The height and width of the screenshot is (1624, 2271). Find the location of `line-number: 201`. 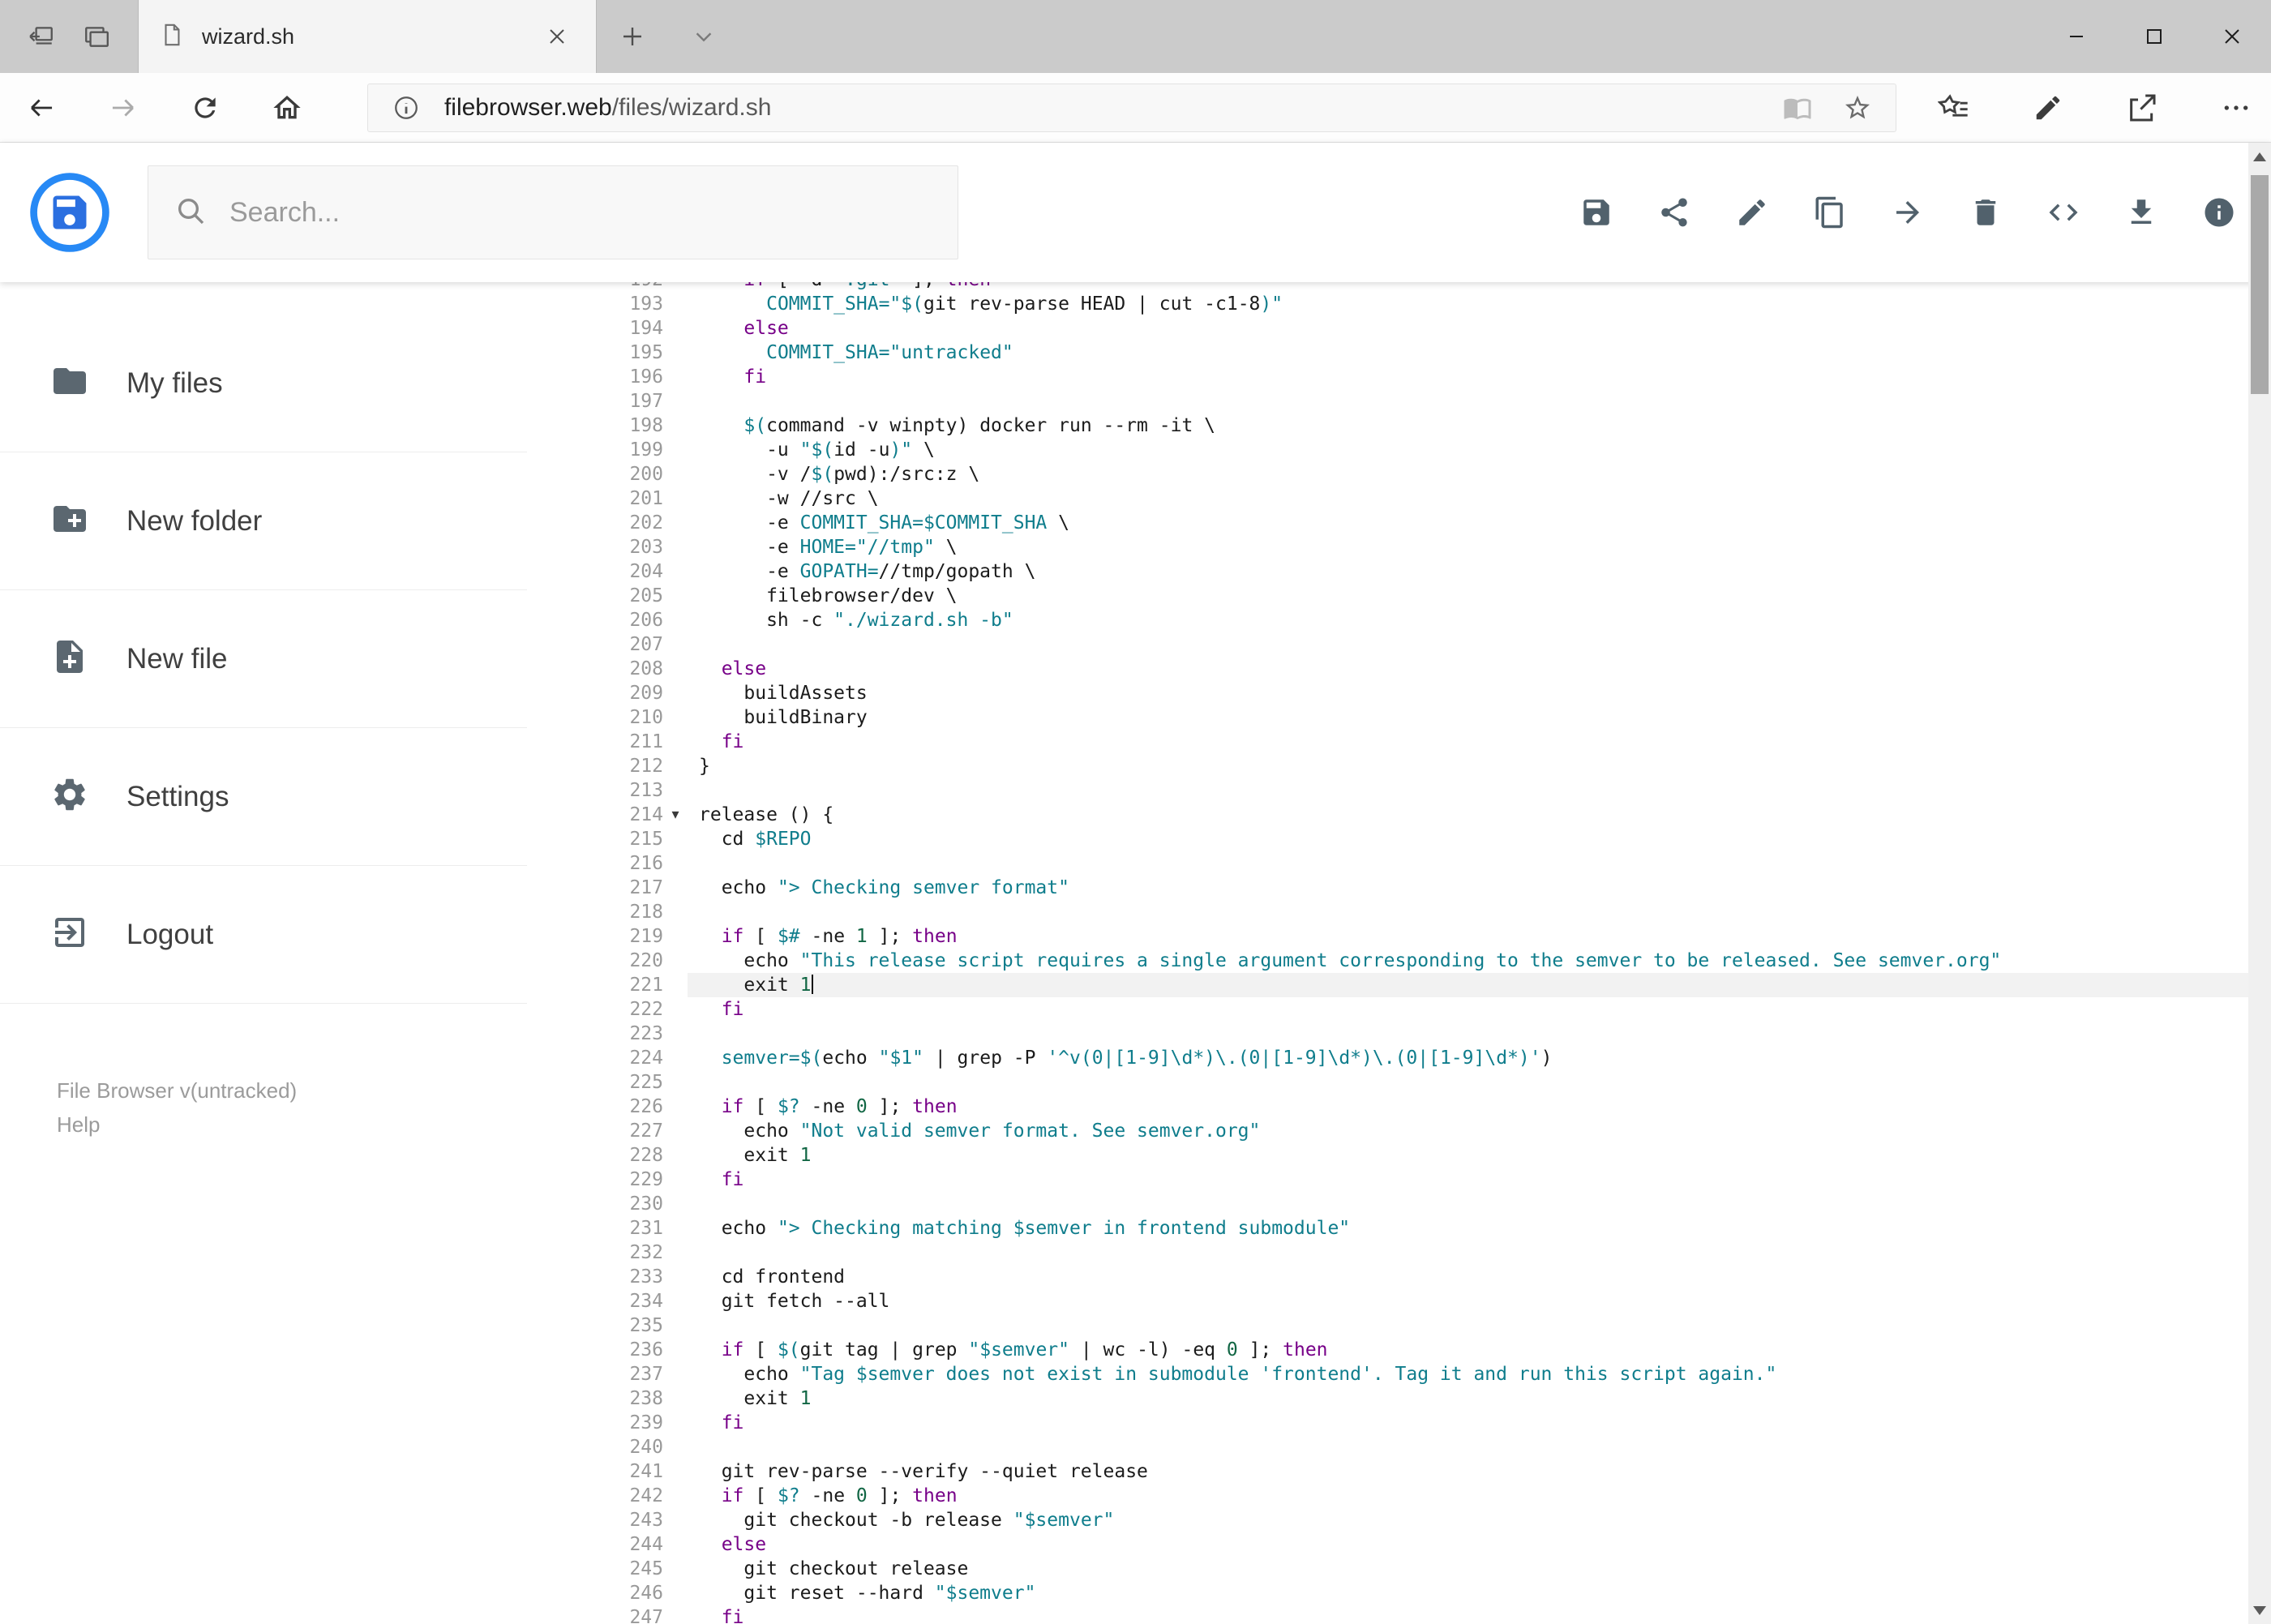

line-number: 201 is located at coordinates (595, 499).